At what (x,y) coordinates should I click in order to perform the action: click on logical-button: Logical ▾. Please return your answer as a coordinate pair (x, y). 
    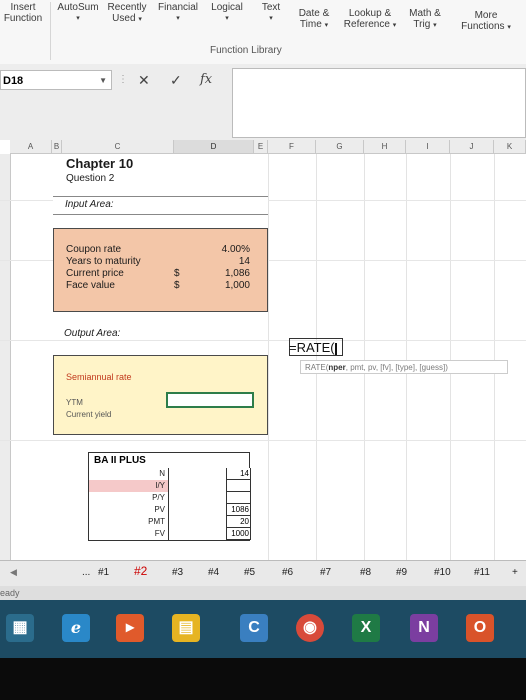
    Looking at the image, I should click on (227, 13).